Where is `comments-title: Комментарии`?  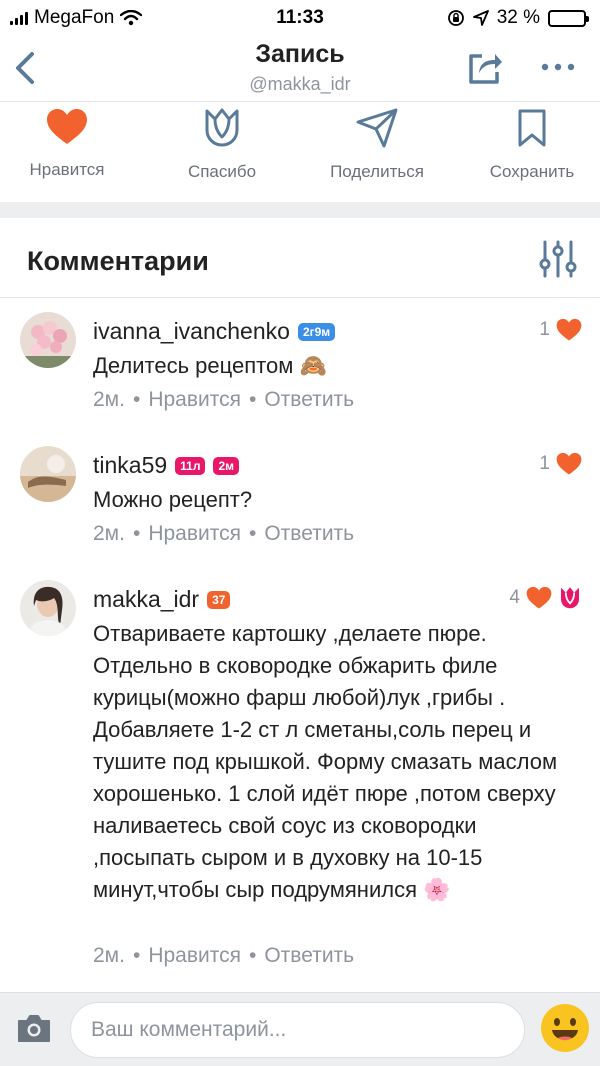 comments-title: Комментарии is located at coordinates (118, 261).